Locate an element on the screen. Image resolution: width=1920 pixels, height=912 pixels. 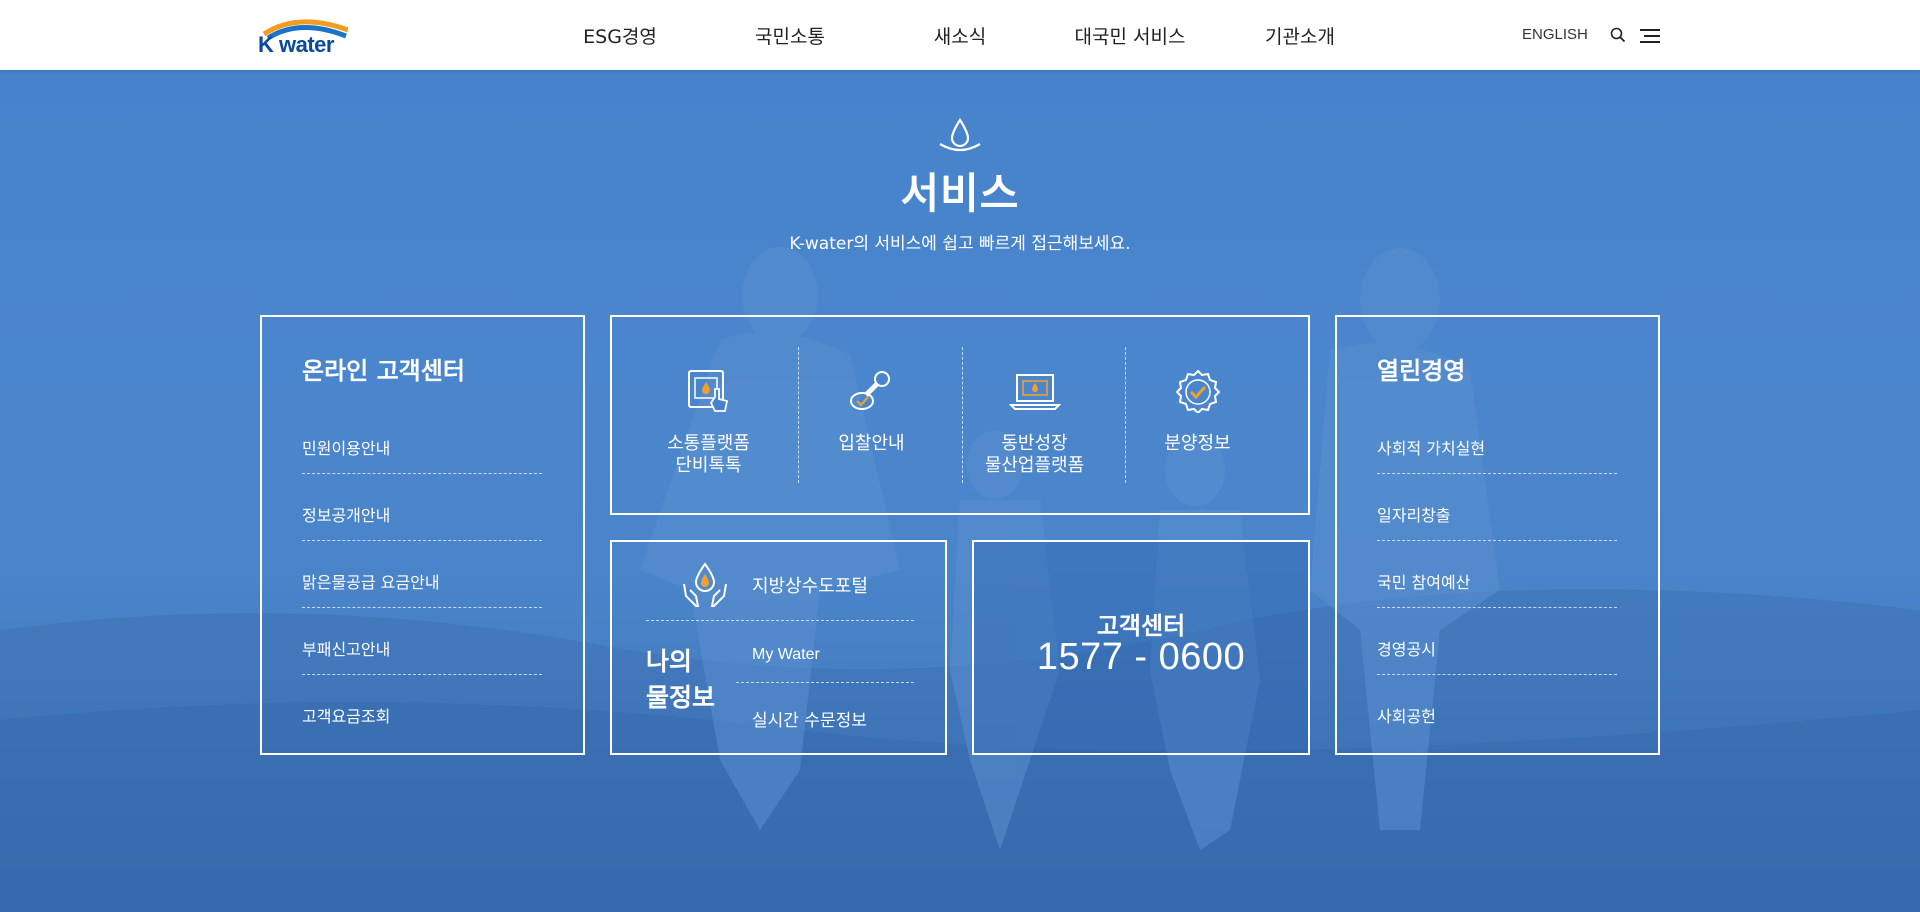
online-center-title: 온라인 고객센터 is located at coordinates (383, 371).